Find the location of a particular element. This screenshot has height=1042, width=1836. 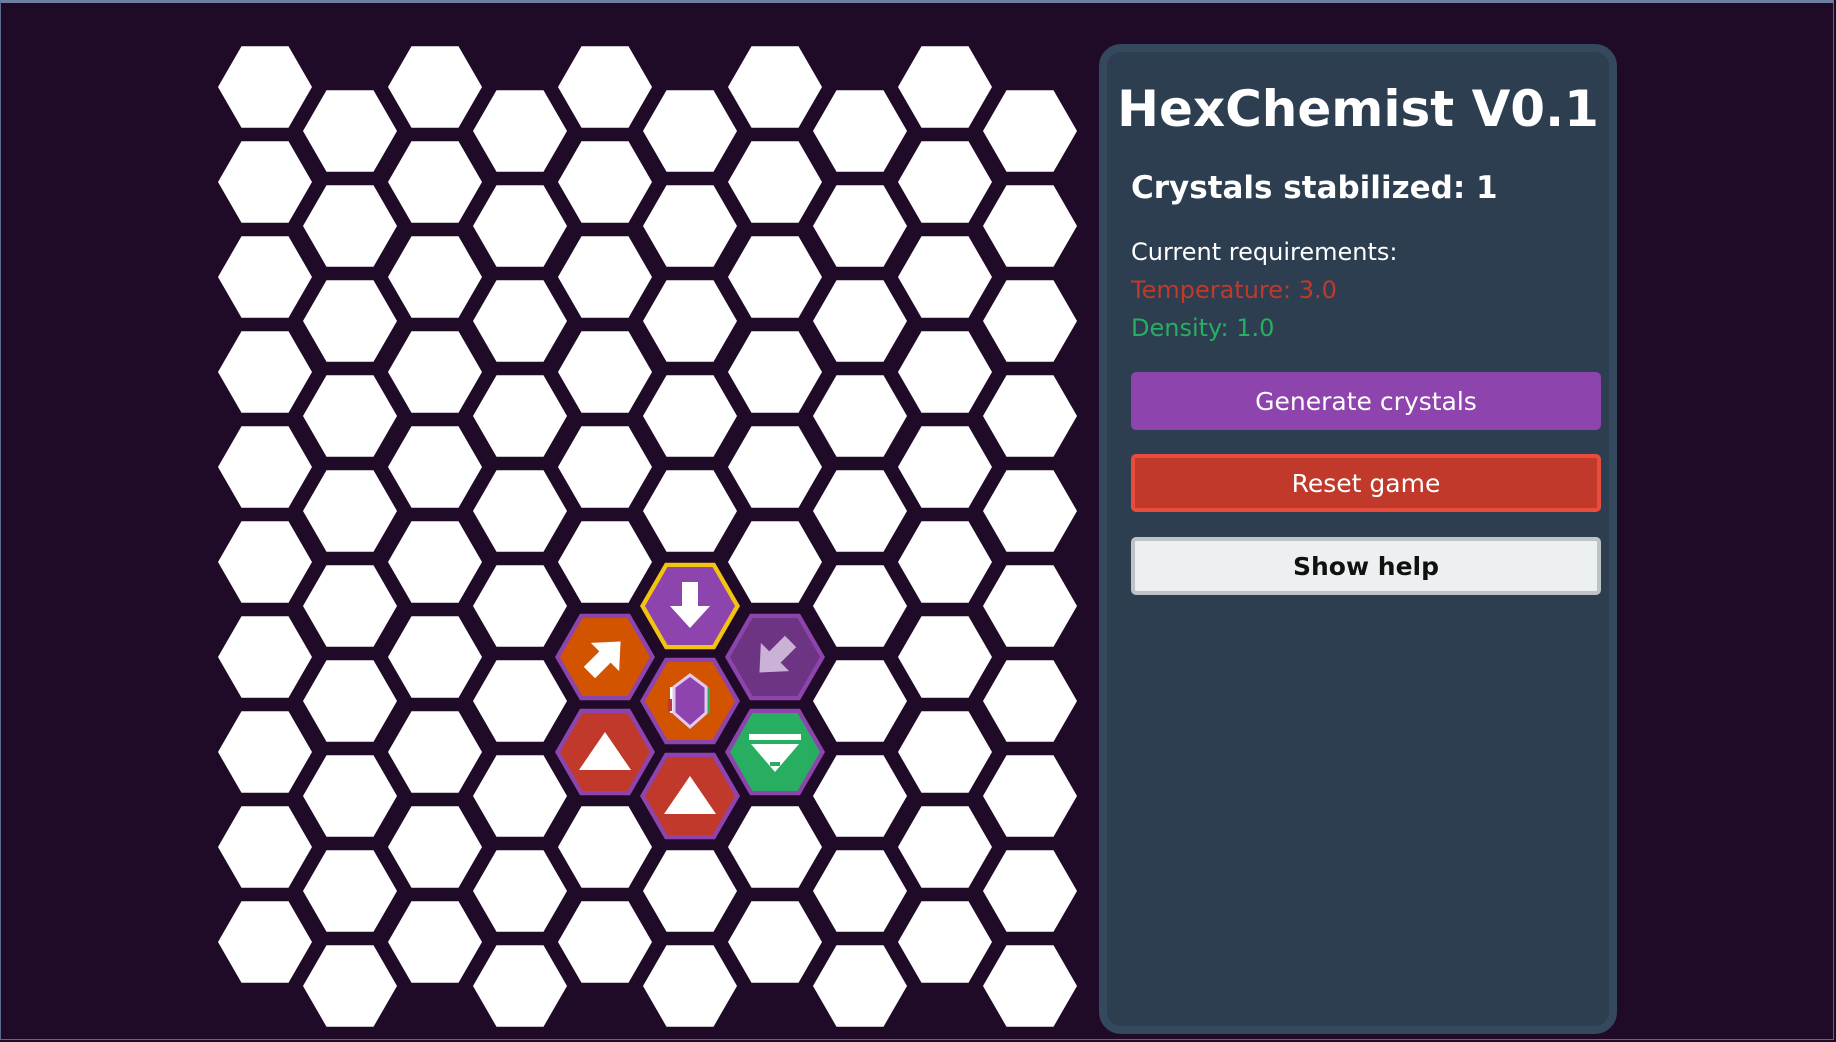

piece-arrow-down-left is located at coordinates (775, 657).